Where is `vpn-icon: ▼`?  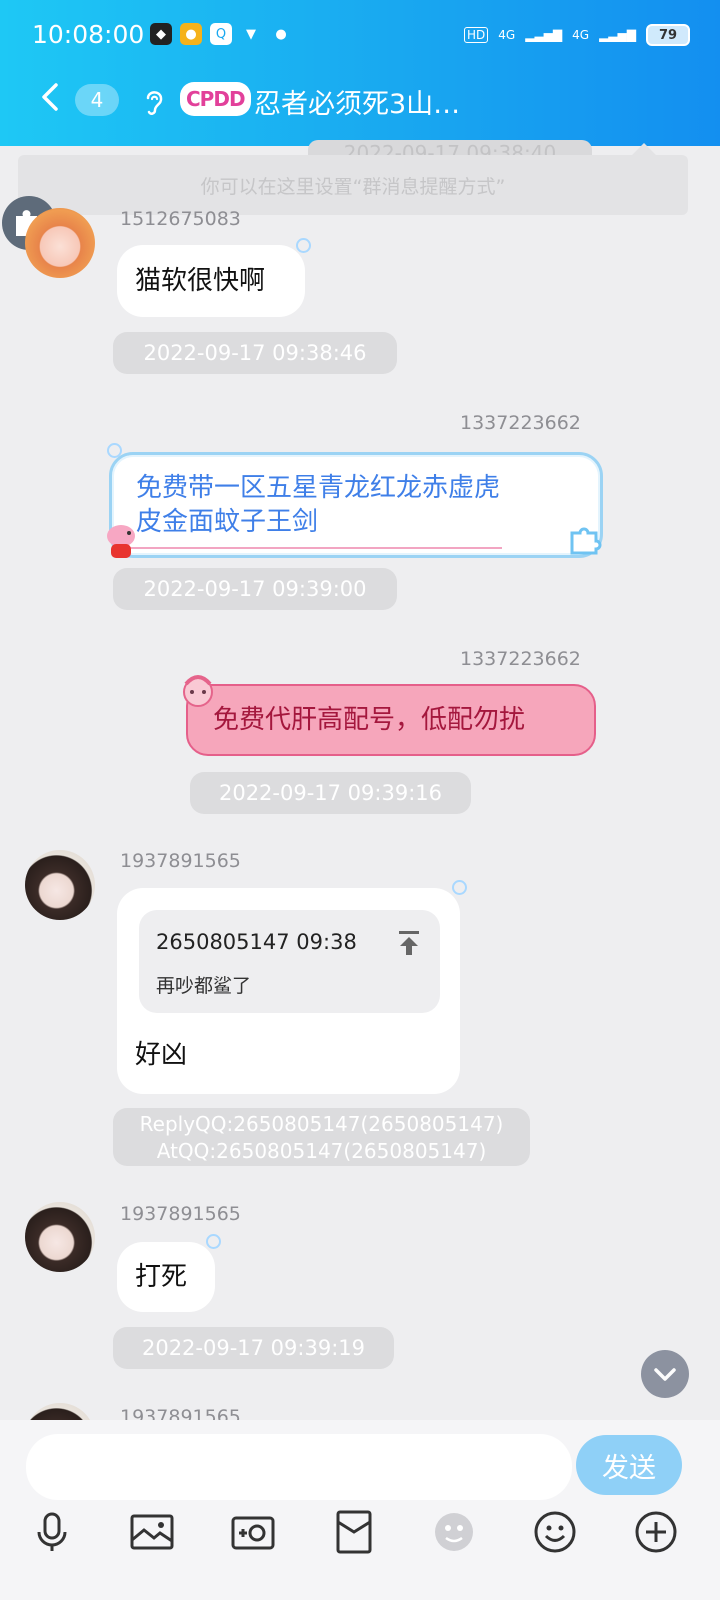 vpn-icon: ▼ is located at coordinates (251, 34).